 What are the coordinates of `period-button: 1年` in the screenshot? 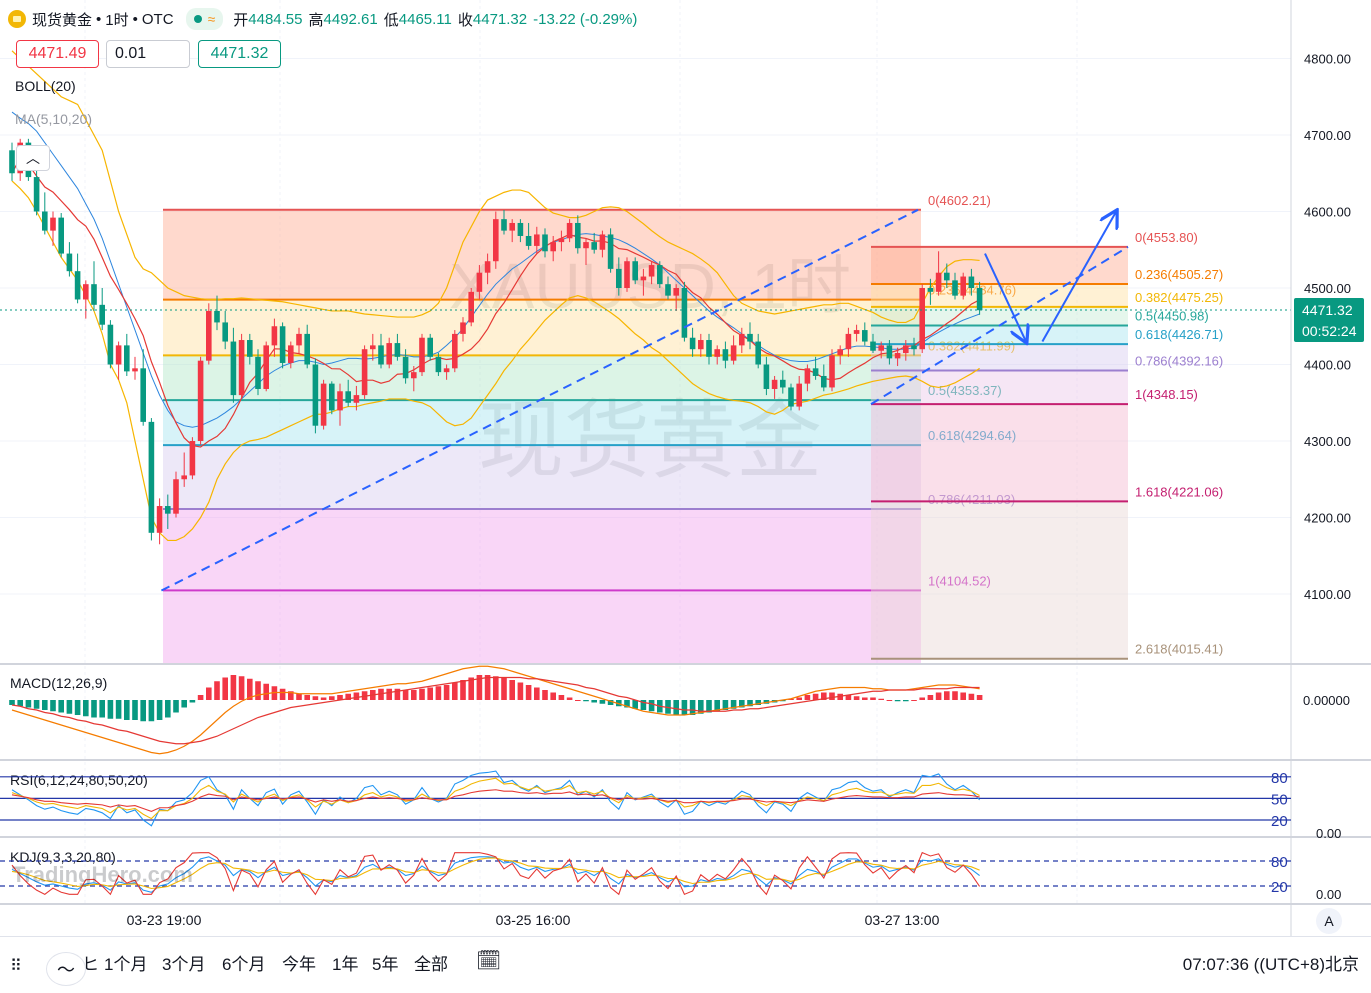 It's located at (345, 962).